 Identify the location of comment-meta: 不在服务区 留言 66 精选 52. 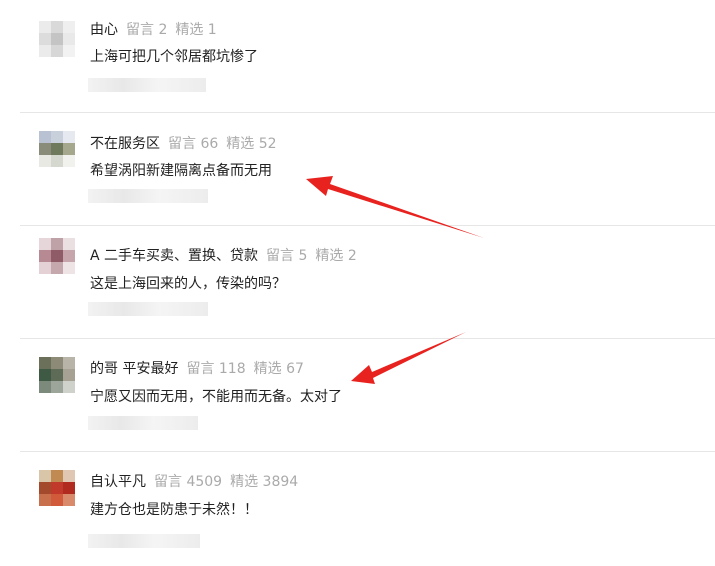
(183, 144).